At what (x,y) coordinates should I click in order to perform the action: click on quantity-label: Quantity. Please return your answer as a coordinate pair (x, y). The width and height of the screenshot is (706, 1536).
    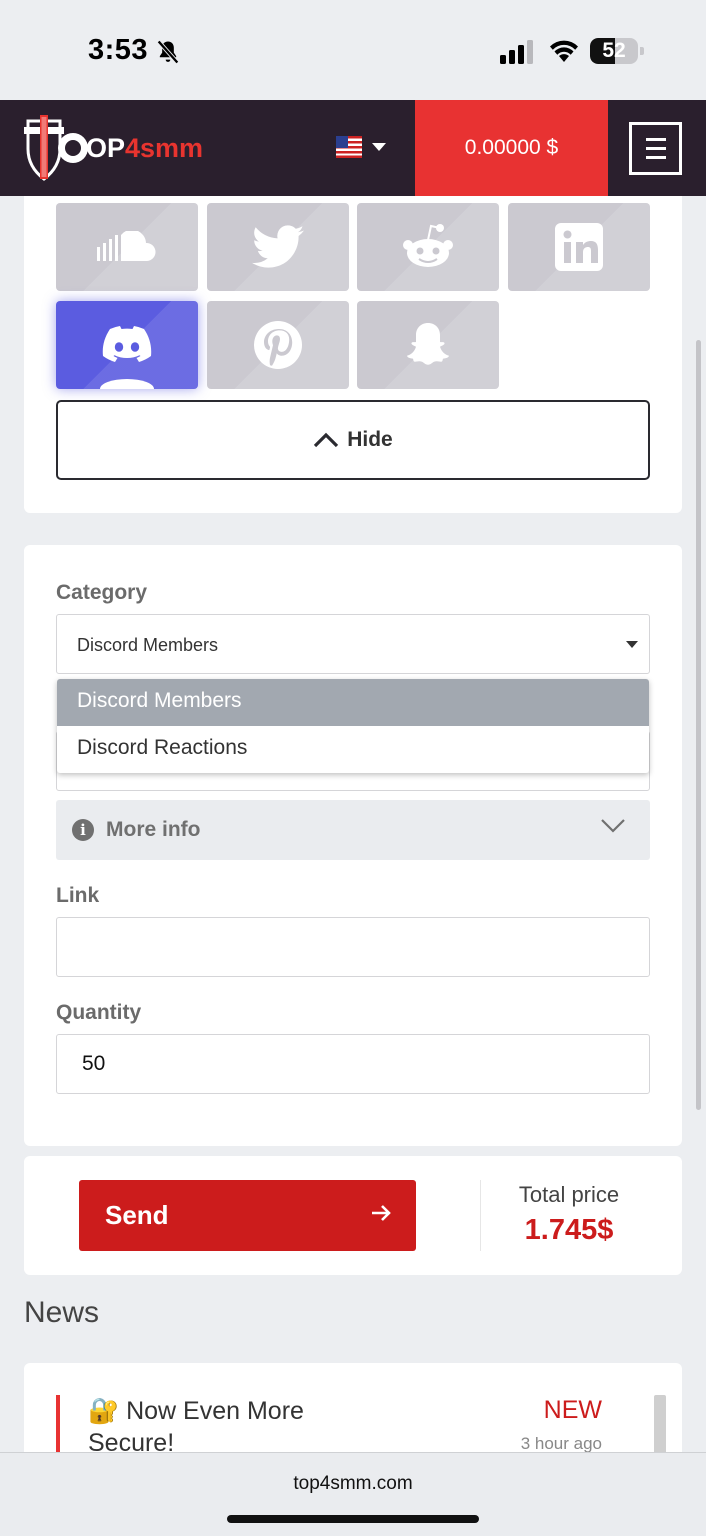
    Looking at the image, I should click on (99, 1012).